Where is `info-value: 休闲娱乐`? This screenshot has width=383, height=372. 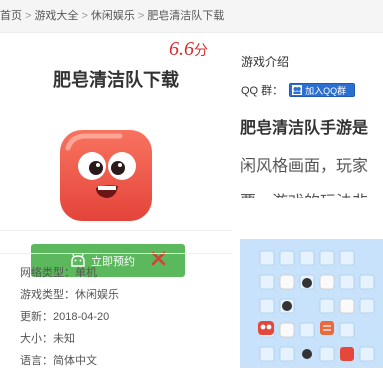 info-value: 休闲娱乐 is located at coordinates (97, 295).